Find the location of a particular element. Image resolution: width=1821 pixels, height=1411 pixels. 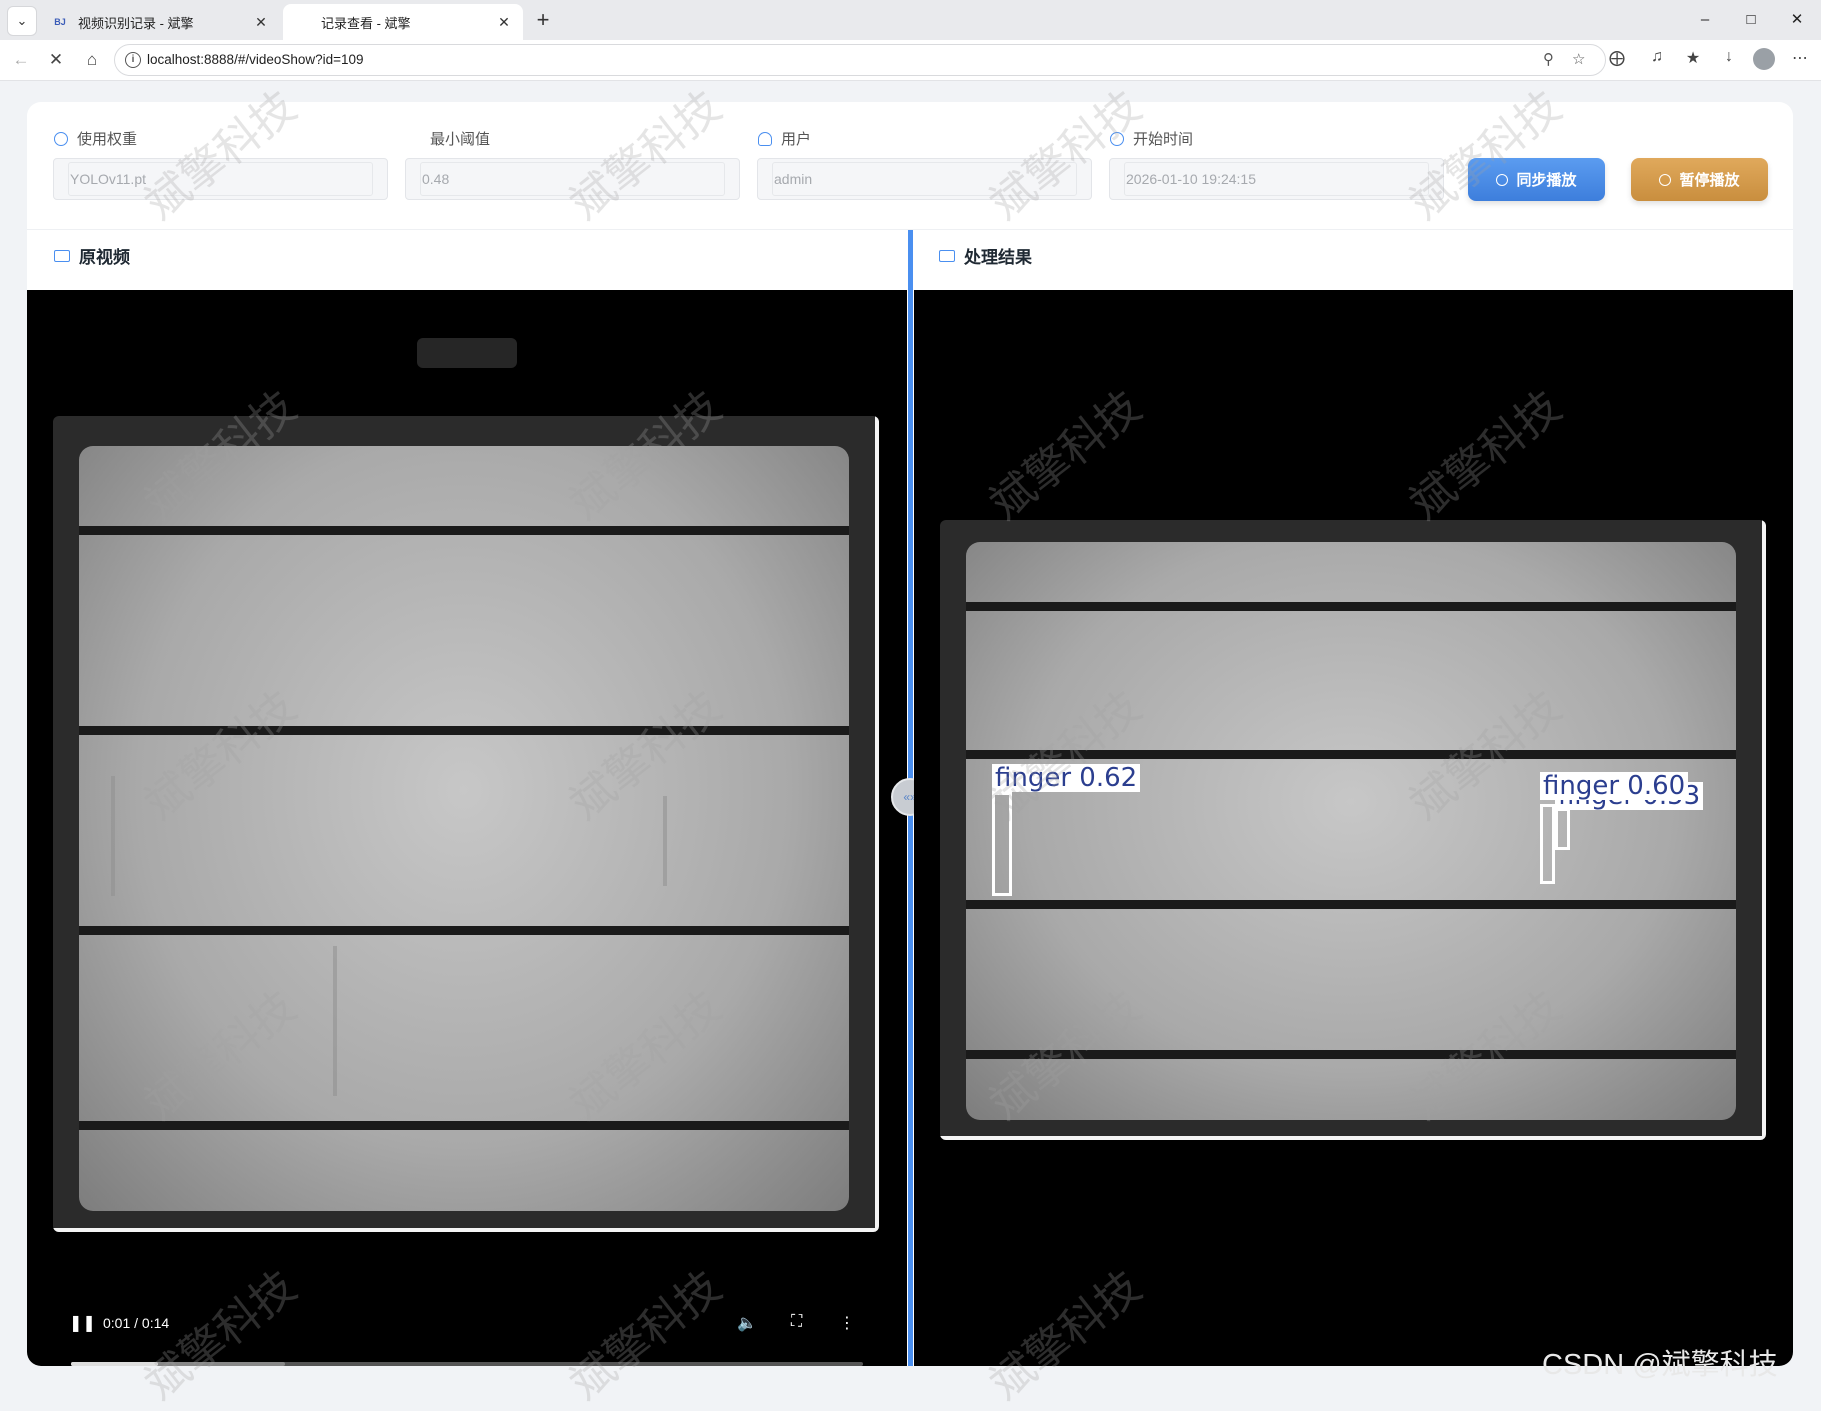

monitor-icon is located at coordinates (947, 255).